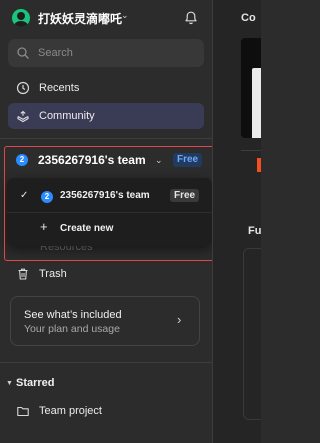  I want to click on folder-icon, so click(23, 411).